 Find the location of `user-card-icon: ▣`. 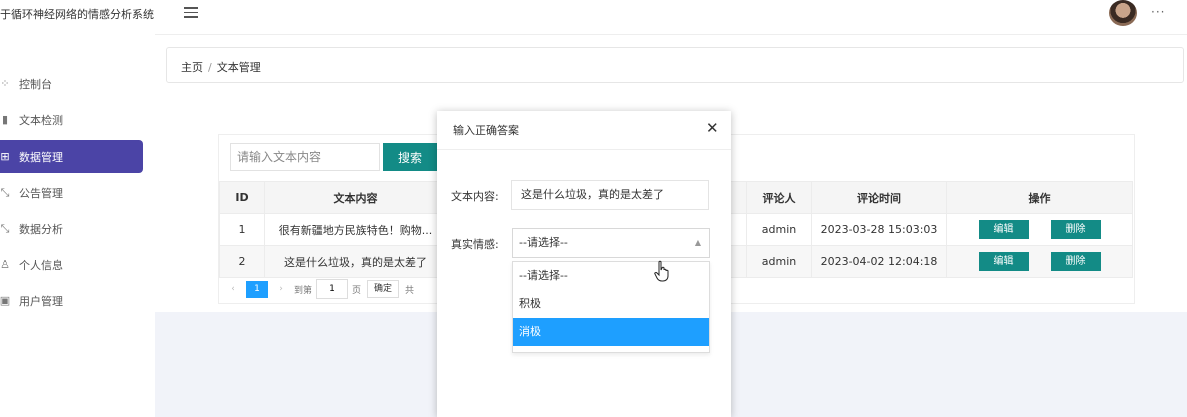

user-card-icon: ▣ is located at coordinates (5, 300).